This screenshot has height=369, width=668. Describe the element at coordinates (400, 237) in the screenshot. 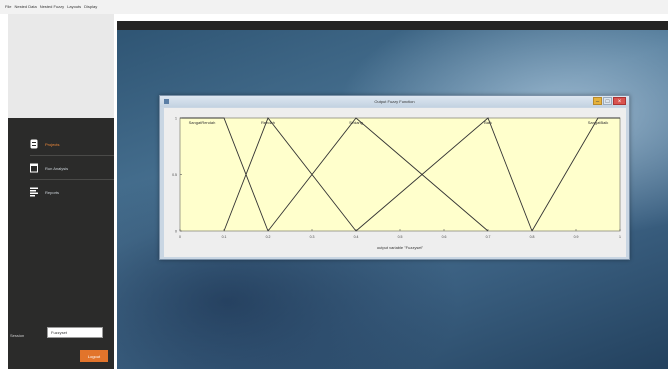

I see `x-tick-label: 0.5` at that location.